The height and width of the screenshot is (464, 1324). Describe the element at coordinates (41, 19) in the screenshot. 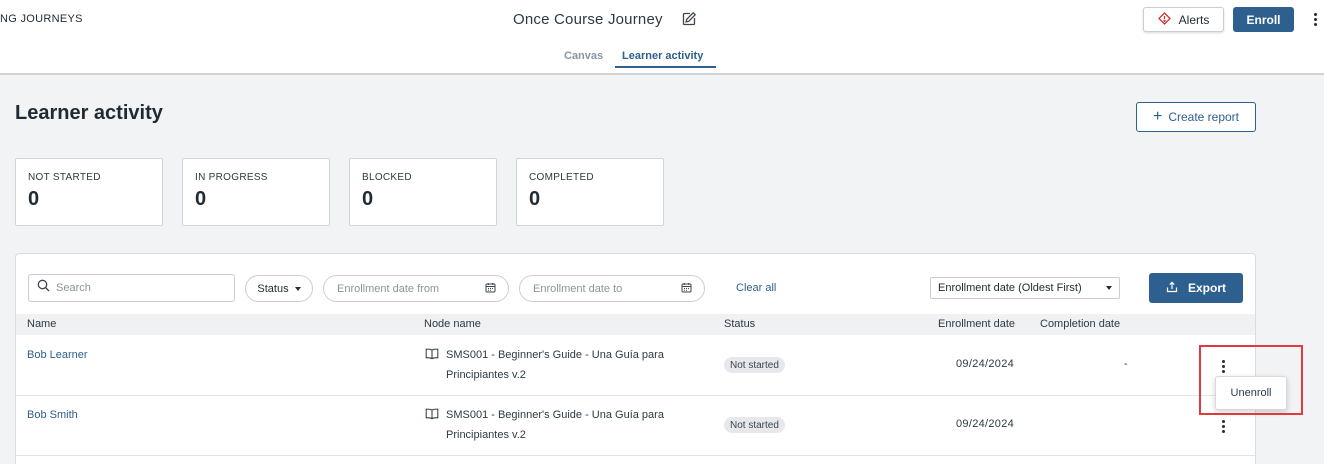

I see `breadcrumb: NG JOURNEYS` at that location.